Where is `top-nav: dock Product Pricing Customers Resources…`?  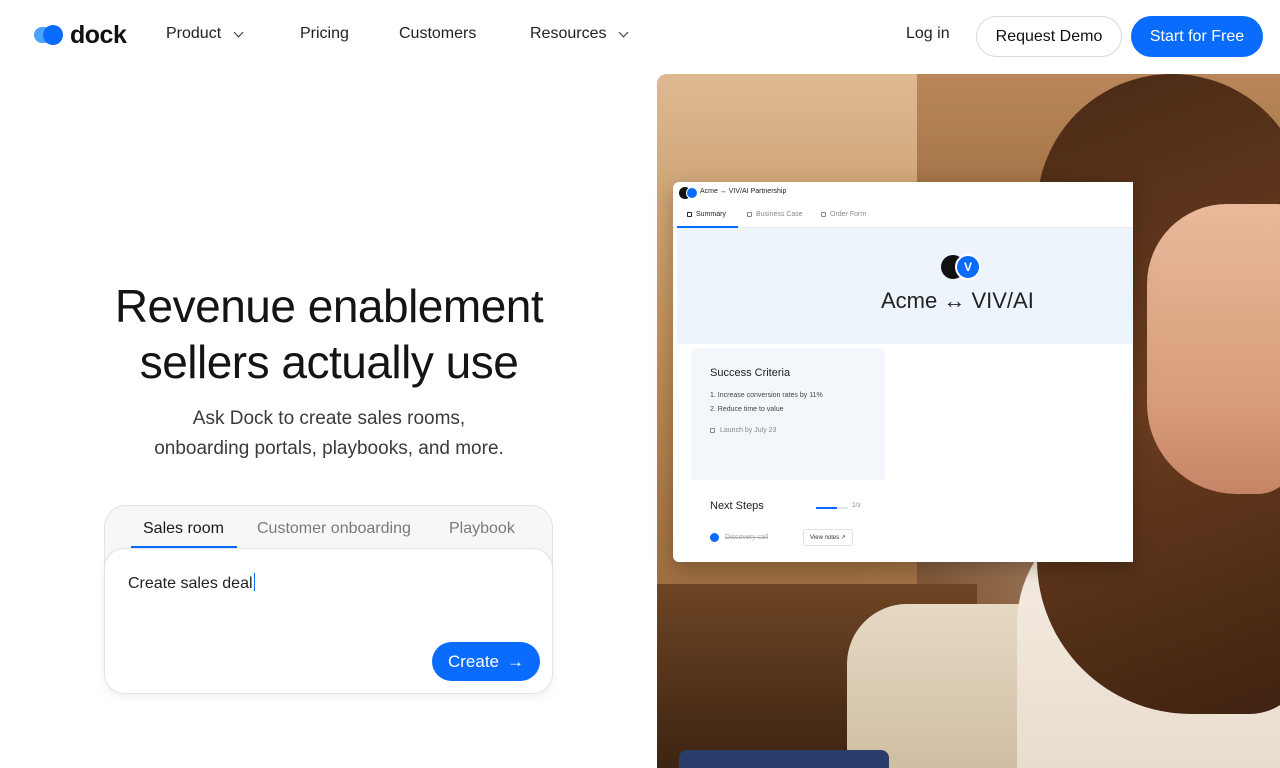 top-nav: dock Product Pricing Customers Resources… is located at coordinates (640, 36).